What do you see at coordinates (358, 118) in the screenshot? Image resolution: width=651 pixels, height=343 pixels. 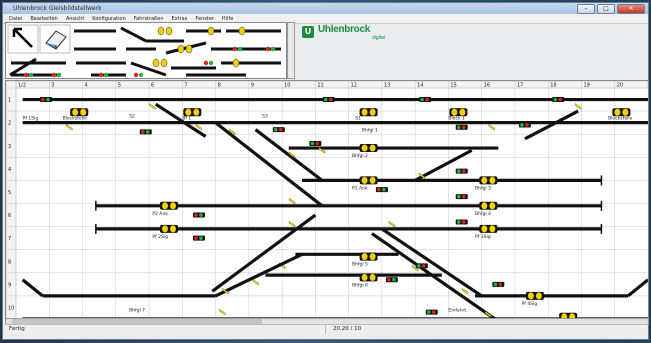 I see `track-label: S1` at bounding box center [358, 118].